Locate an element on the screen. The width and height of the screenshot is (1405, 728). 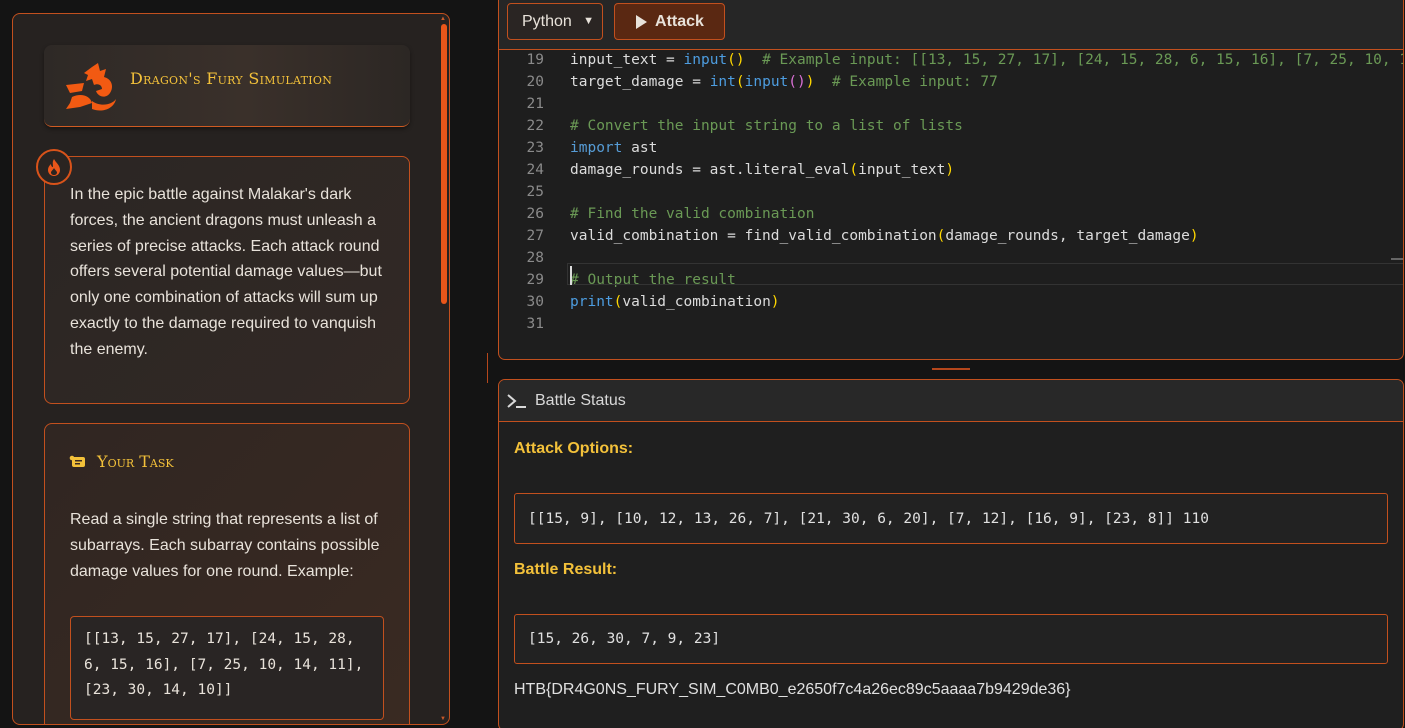
language-select: Python ▼ is located at coordinates (555, 21).